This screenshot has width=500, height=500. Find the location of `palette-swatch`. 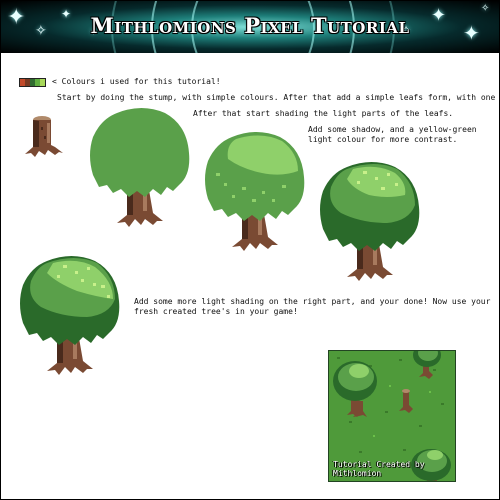

palette-swatch is located at coordinates (42, 82).